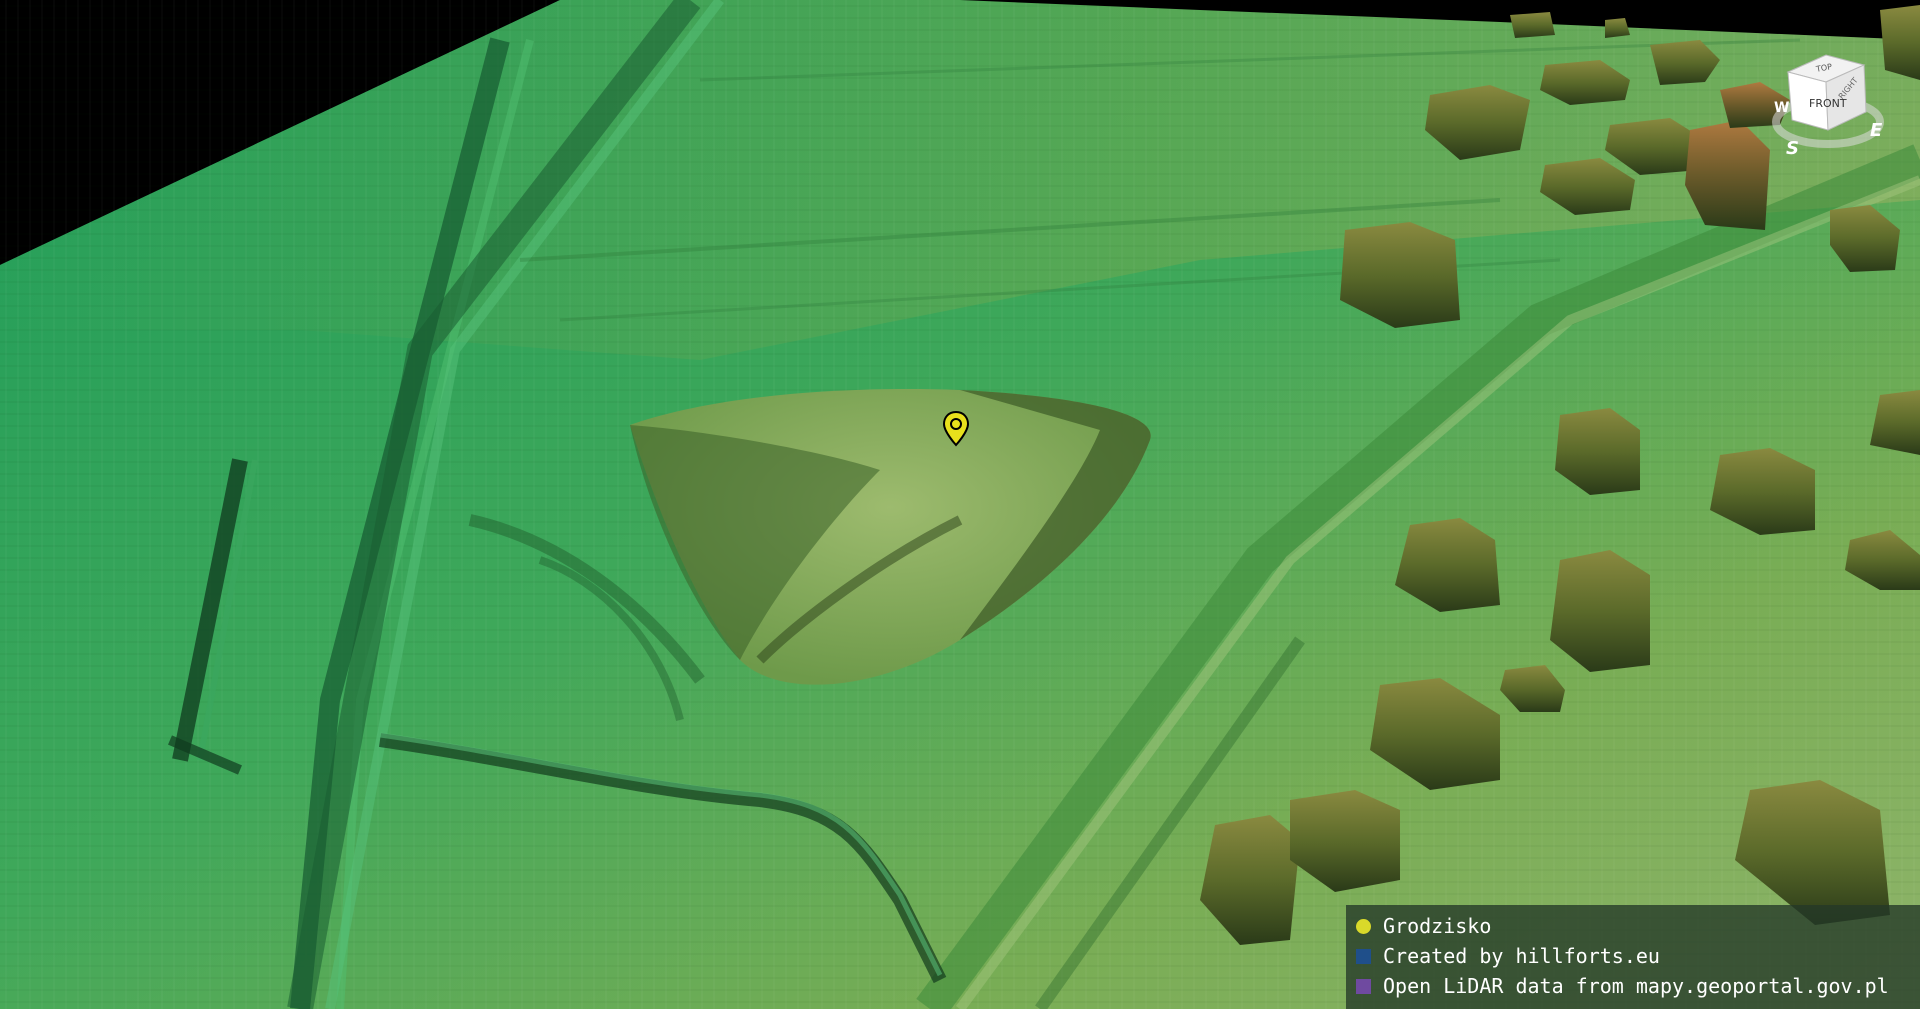  Describe the element at coordinates (1521, 956) in the screenshot. I see `legend-label: Created by hillforts.eu` at that location.